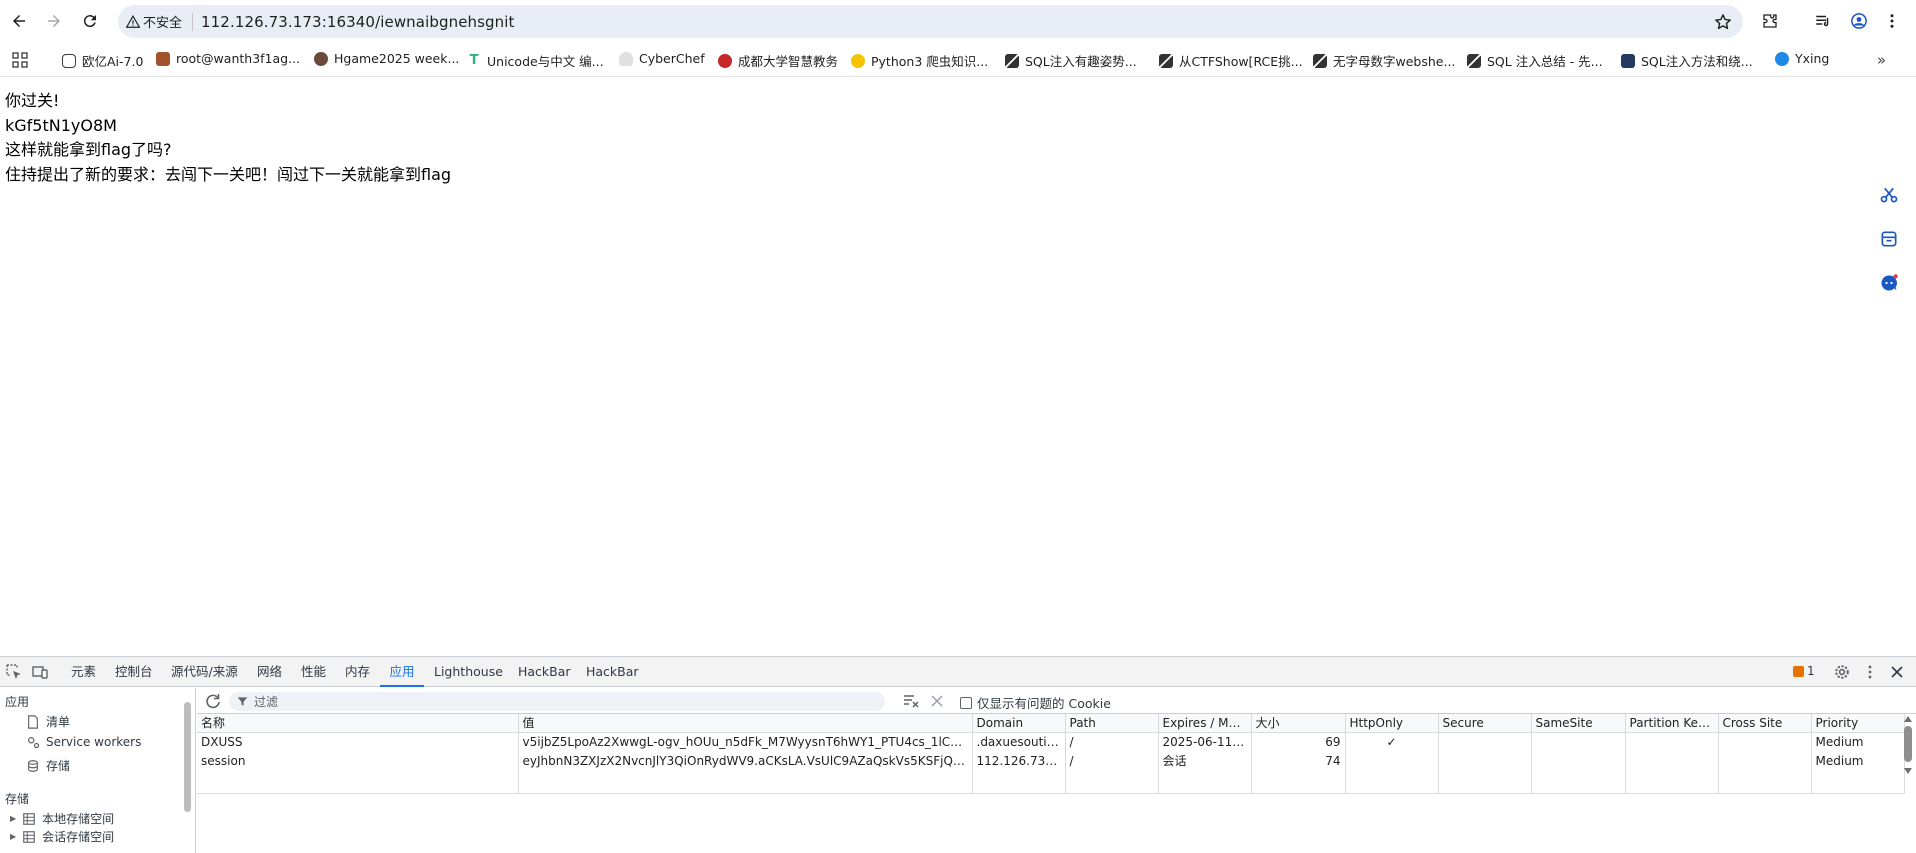  Describe the element at coordinates (1897, 672) in the screenshot. I see `close-icon` at that location.